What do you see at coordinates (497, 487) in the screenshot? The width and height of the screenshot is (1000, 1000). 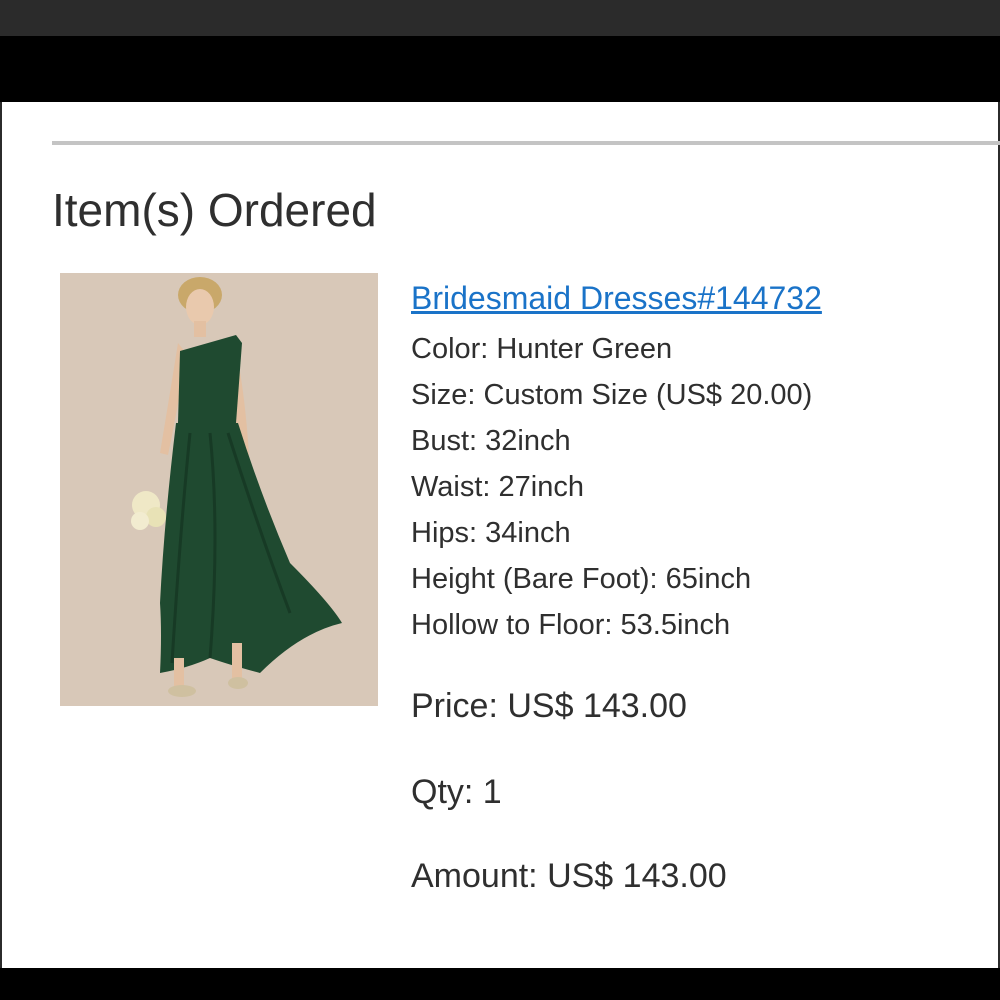 I see `attribute-waist: Waist: 27inch` at bounding box center [497, 487].